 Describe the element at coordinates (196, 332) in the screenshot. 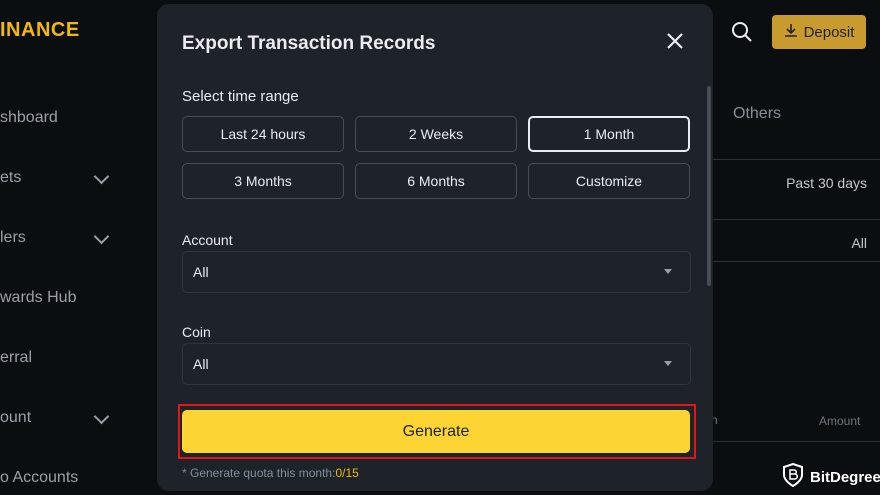

I see `coin-label: Coin` at that location.